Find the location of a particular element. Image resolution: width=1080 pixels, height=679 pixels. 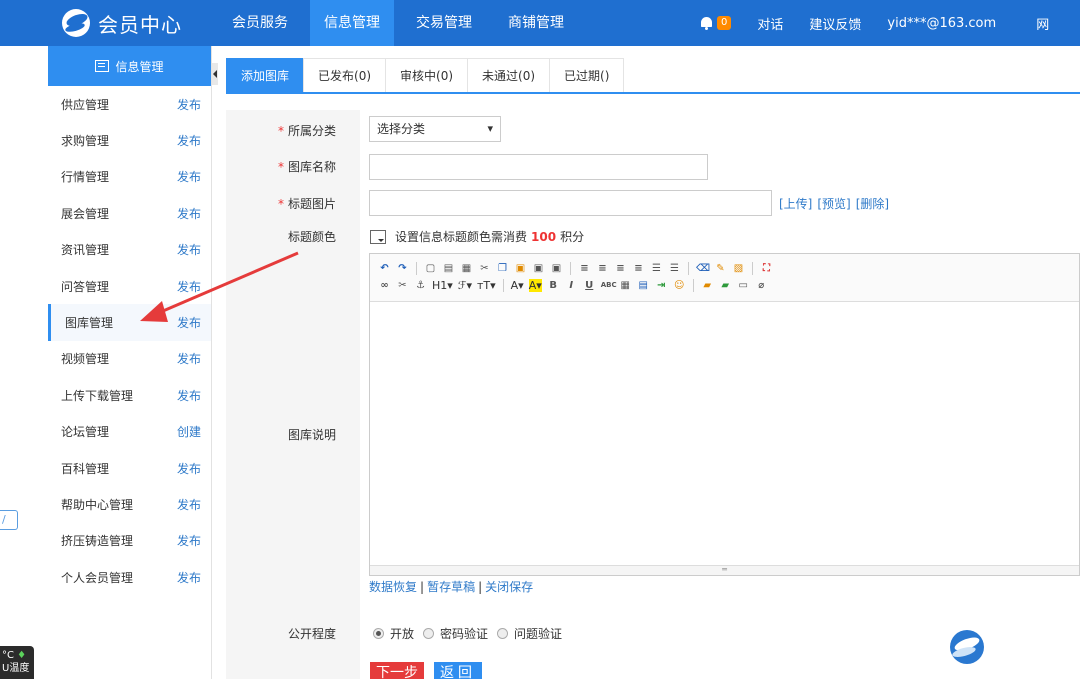

sidebar-item-supply: 供应管理 发布 is located at coordinates (129, 104).